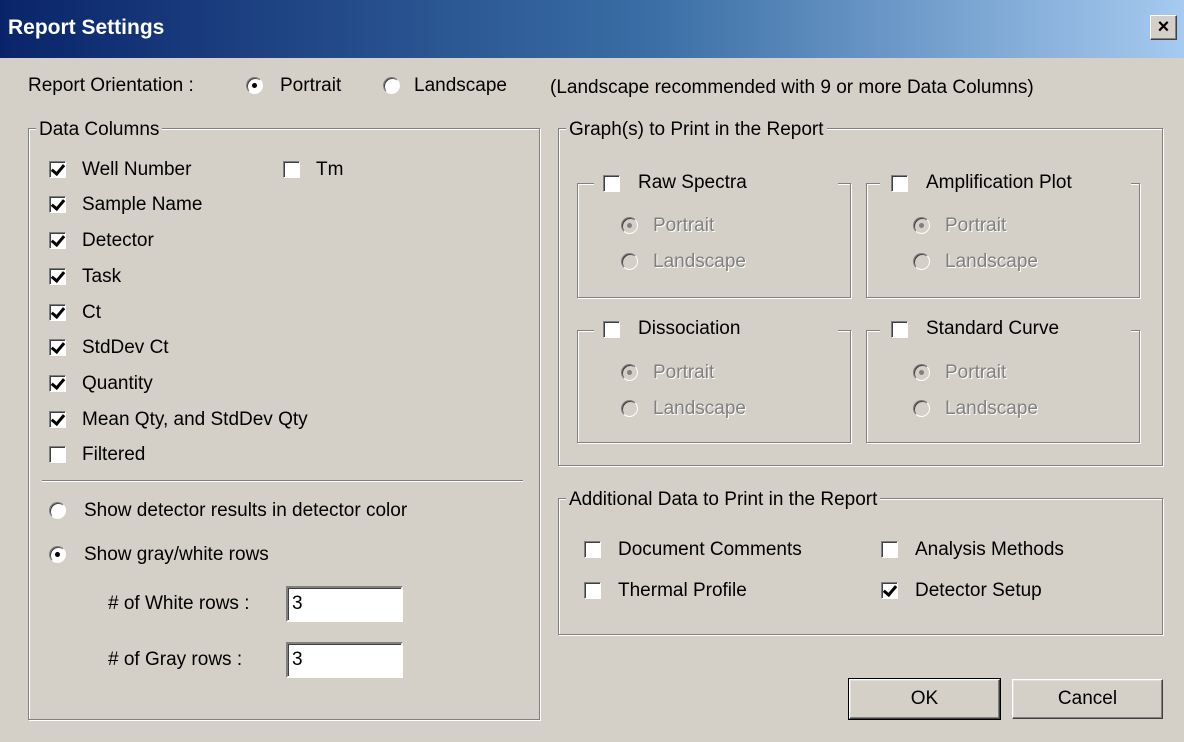  What do you see at coordinates (611, 183) in the screenshot?
I see `raw-spectra-checkbox` at bounding box center [611, 183].